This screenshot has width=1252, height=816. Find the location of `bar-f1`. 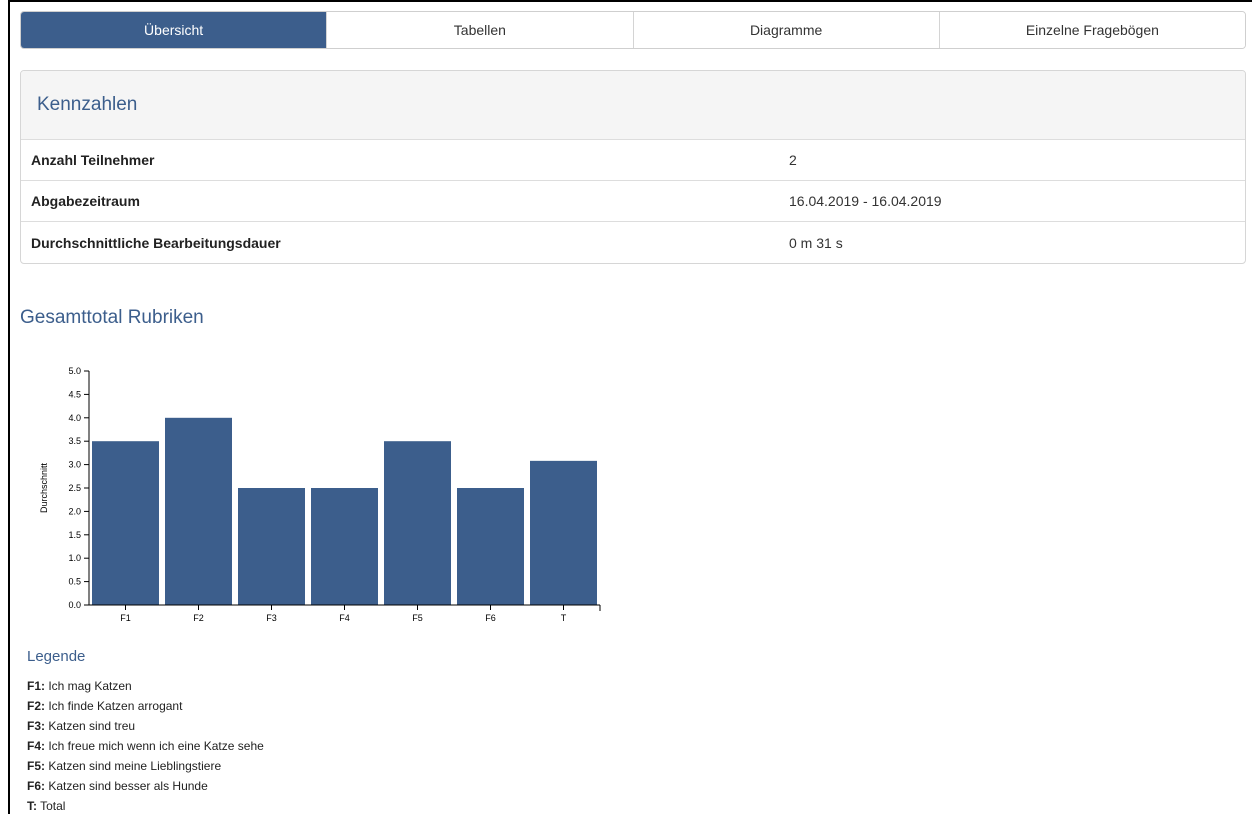

bar-f1 is located at coordinates (125, 523).